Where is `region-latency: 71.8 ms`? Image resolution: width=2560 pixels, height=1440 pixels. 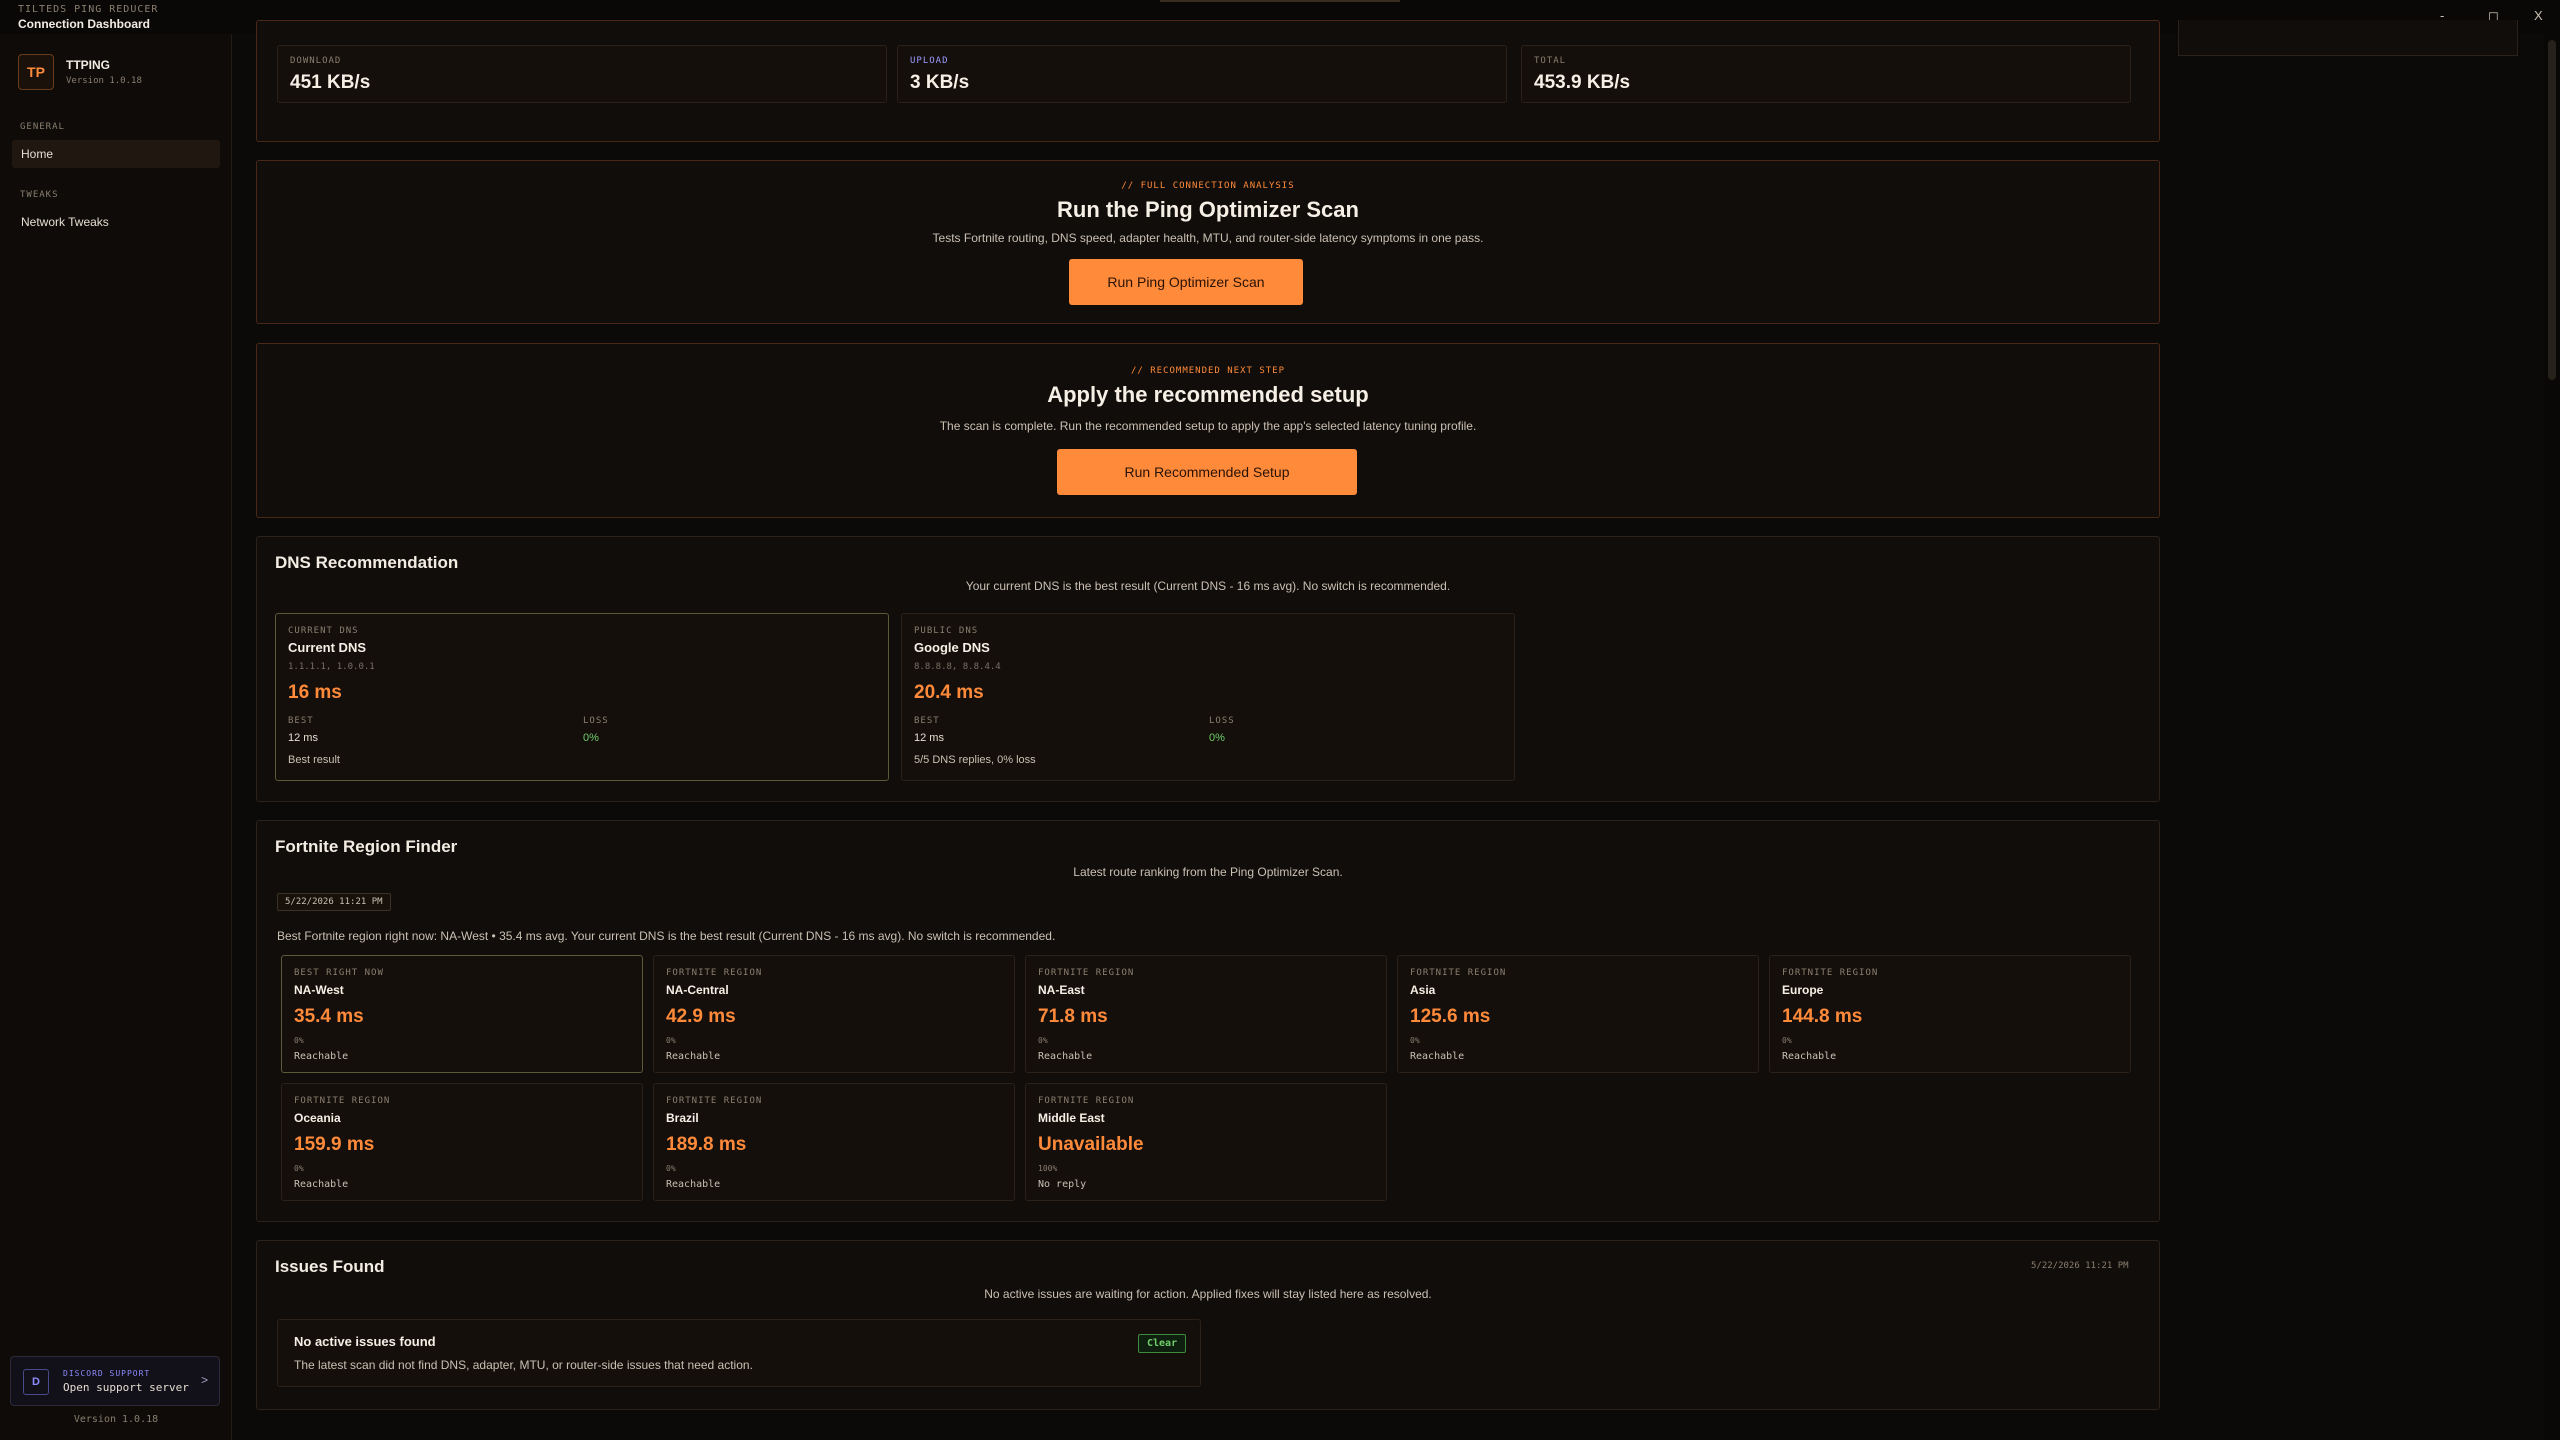
region-latency: 71.8 ms is located at coordinates (1073, 1016).